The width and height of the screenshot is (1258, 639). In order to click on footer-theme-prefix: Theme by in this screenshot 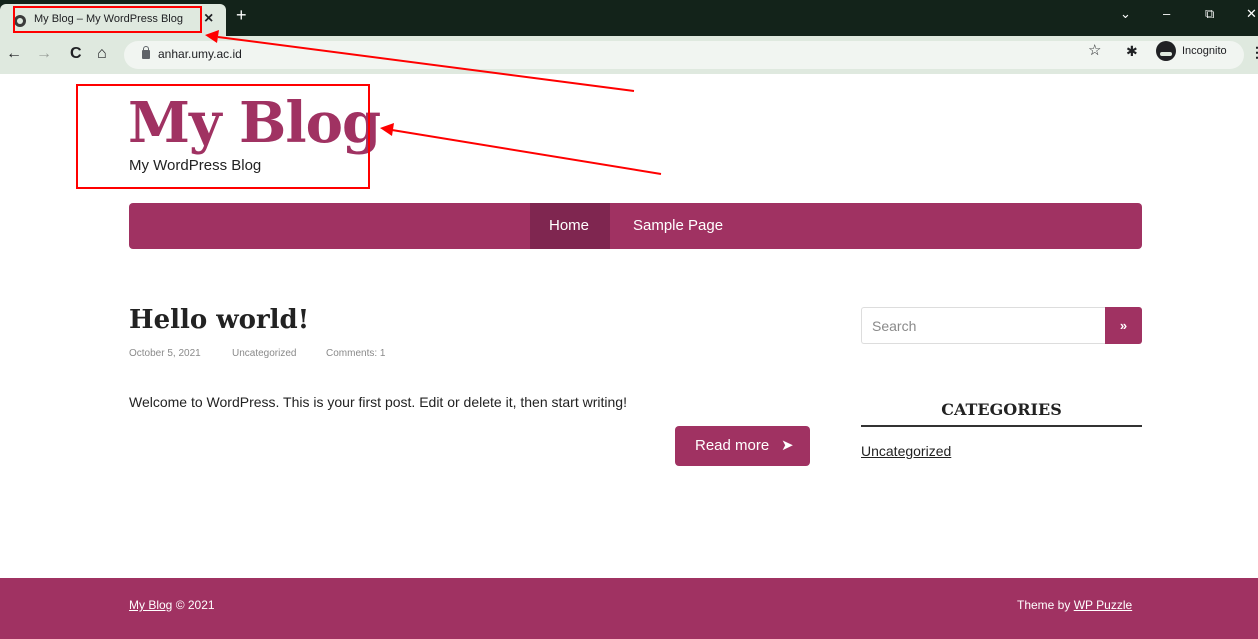, I will do `click(1045, 605)`.